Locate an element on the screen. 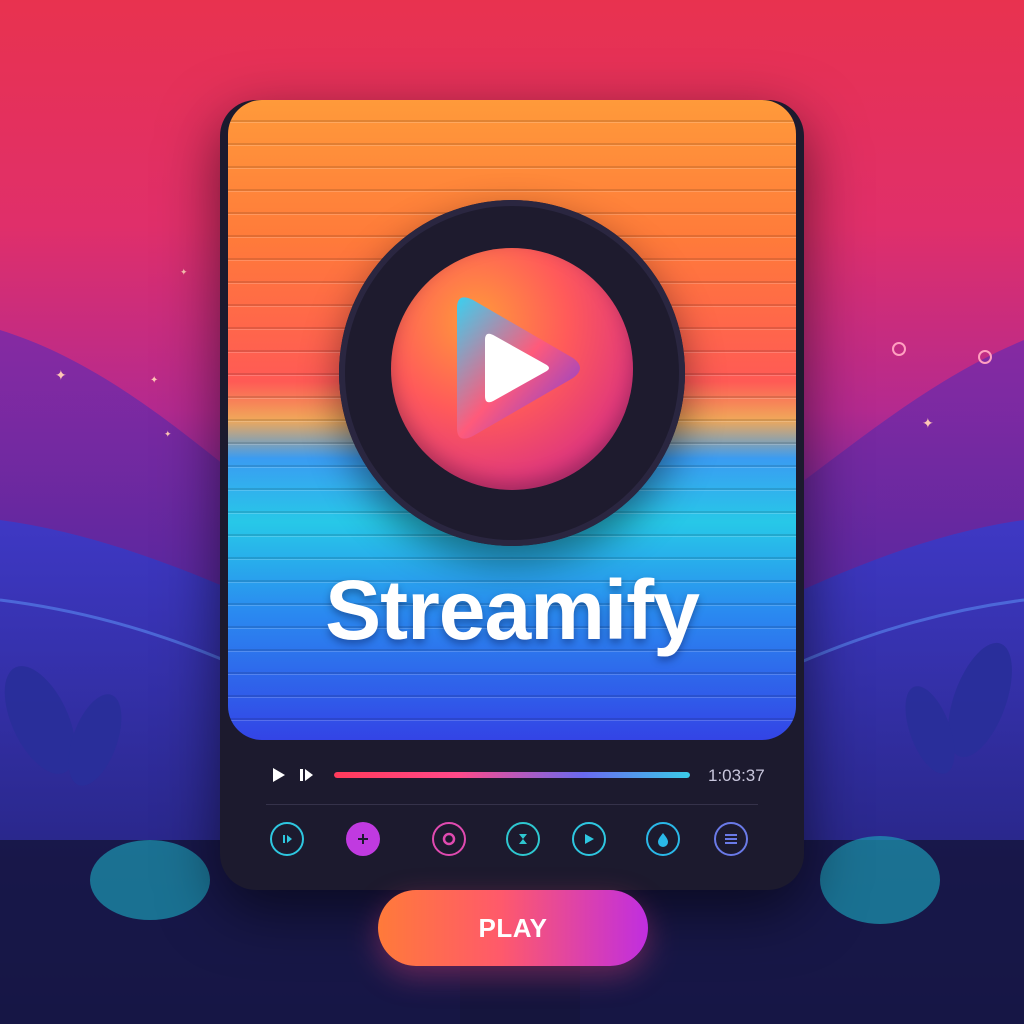  divider is located at coordinates (512, 804).